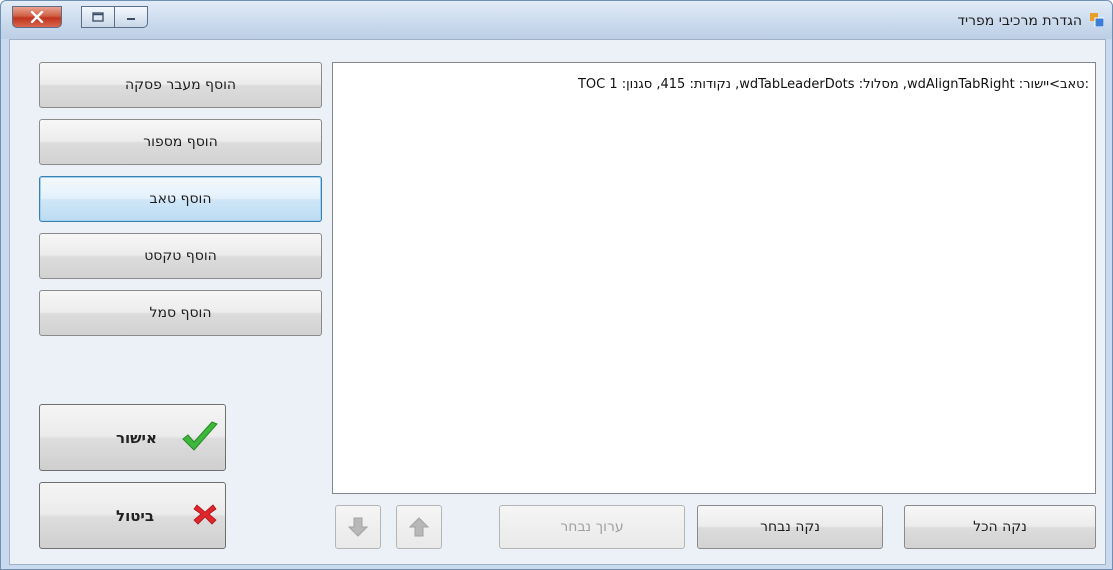  Describe the element at coordinates (1019, 21) in the screenshot. I see `window-title: הגדרת מרכיבי מפריד` at that location.